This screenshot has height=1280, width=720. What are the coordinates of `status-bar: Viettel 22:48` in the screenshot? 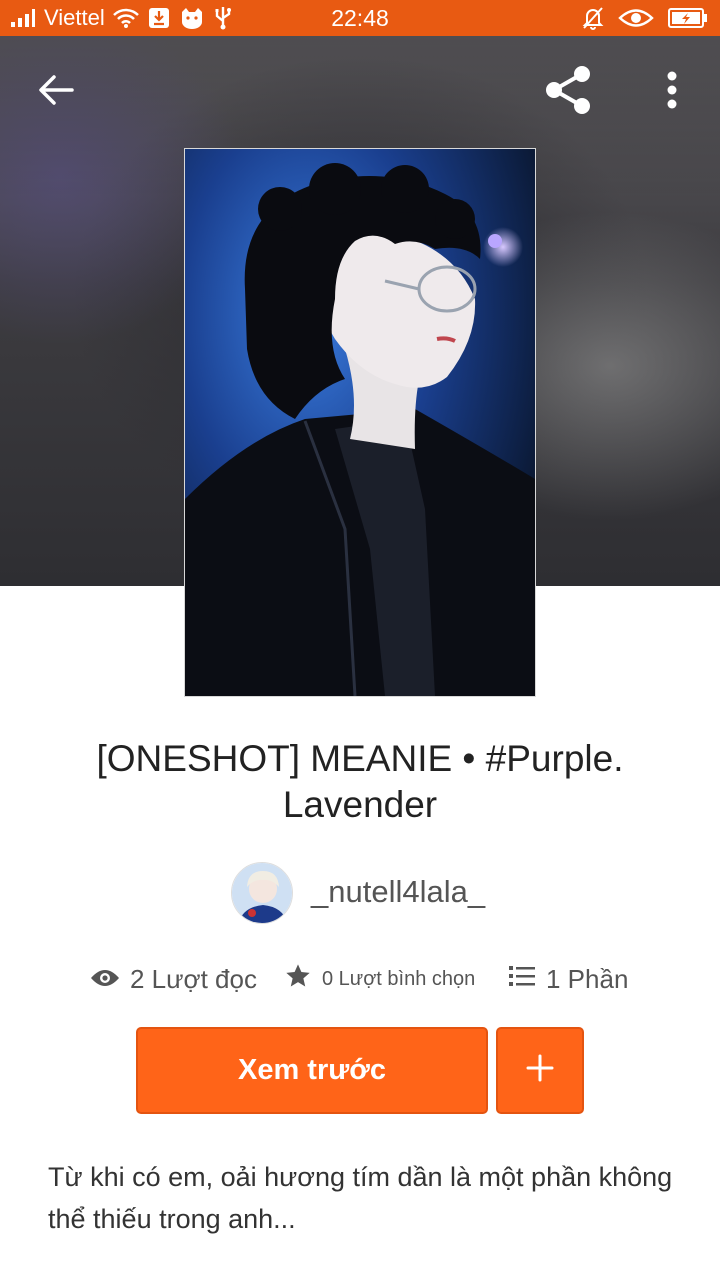 It's located at (360, 18).